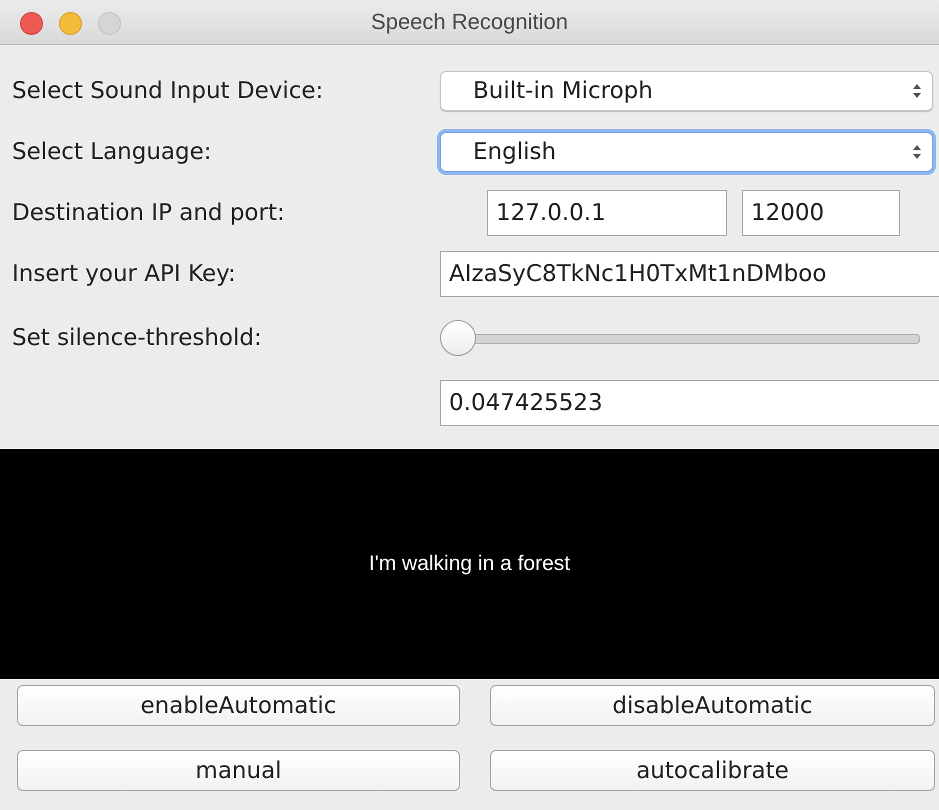  I want to click on field-label: Select Language:, so click(112, 151).